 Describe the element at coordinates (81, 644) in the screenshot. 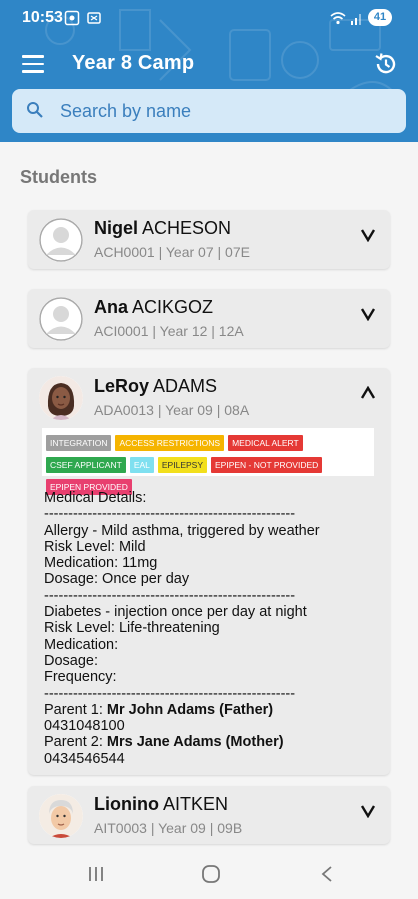

I see `diabetes-medication: Medication:` at that location.